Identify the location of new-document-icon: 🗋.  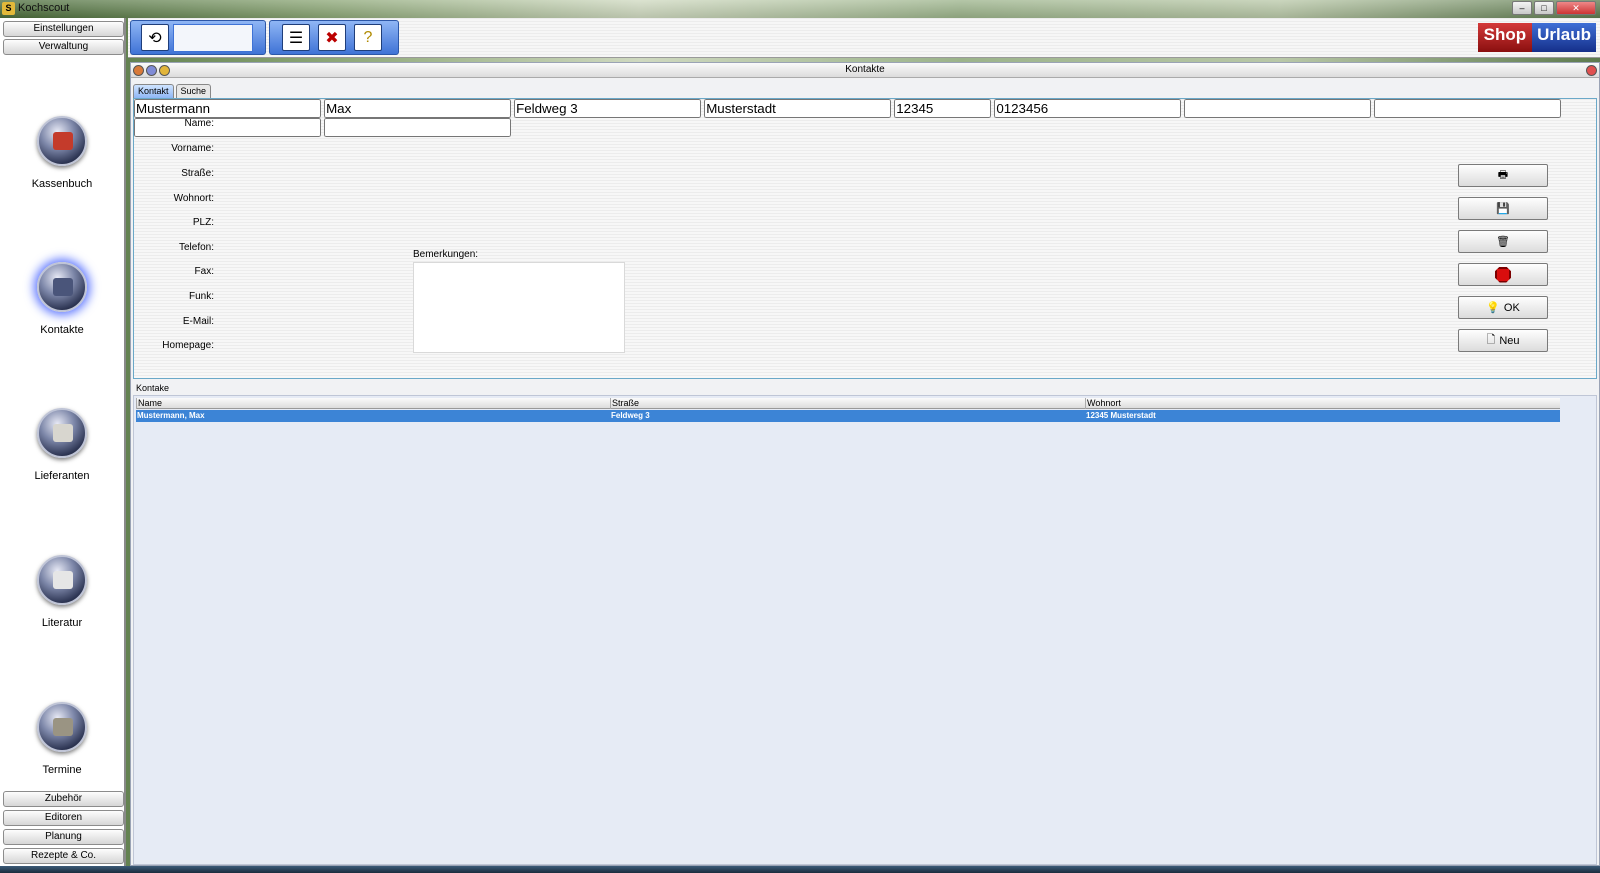
(1491, 340).